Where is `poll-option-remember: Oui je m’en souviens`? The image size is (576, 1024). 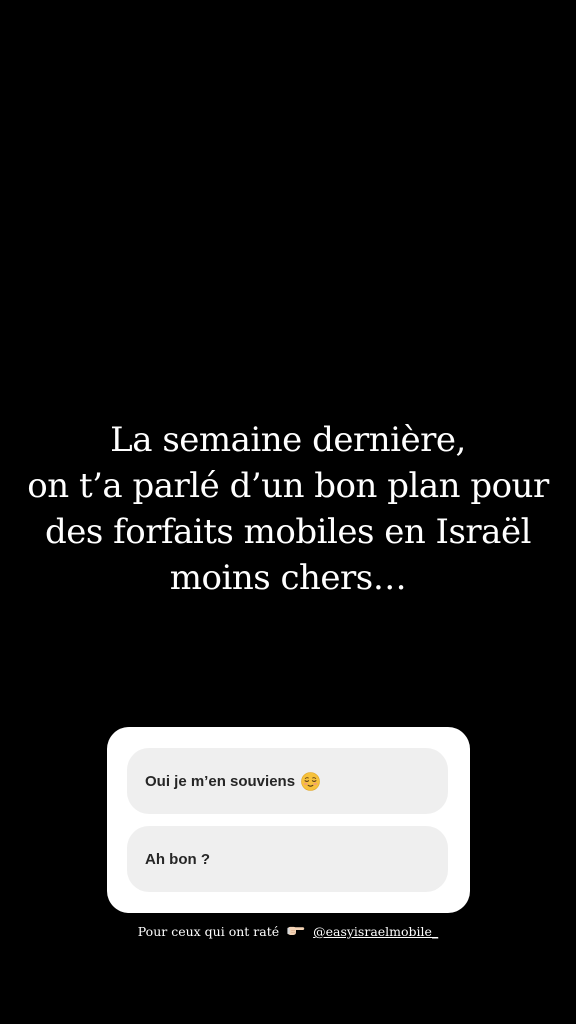
poll-option-remember: Oui je m’en souviens is located at coordinates (287, 781).